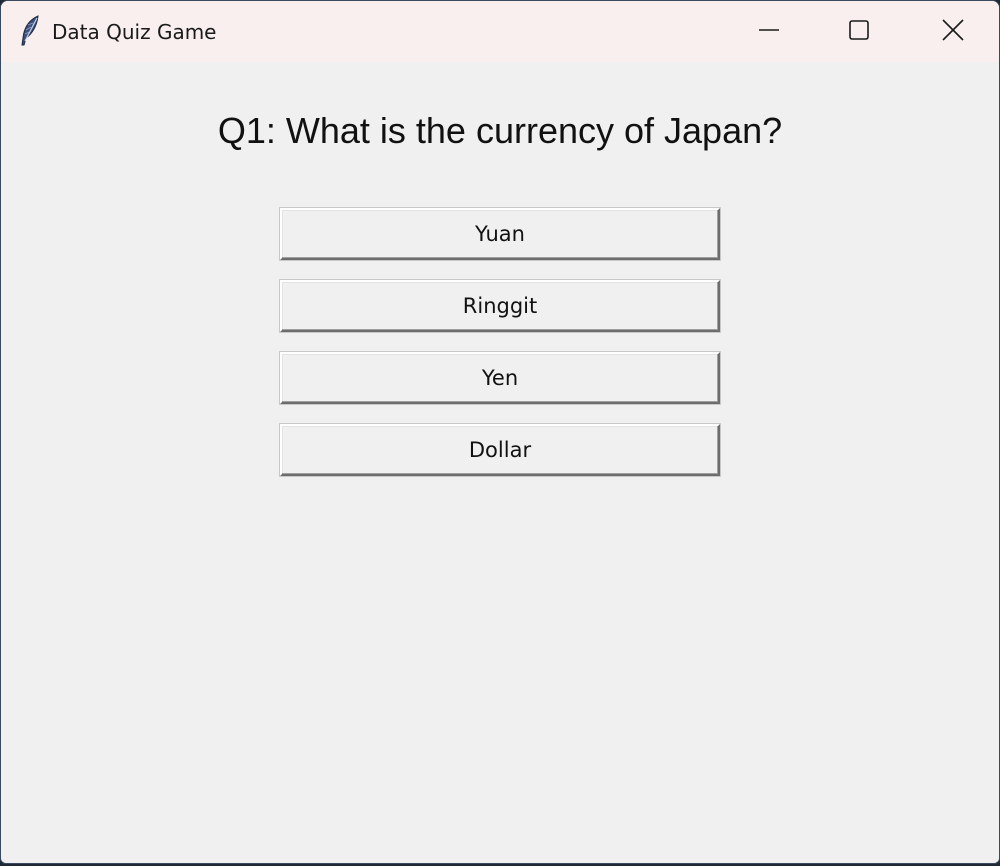  Describe the element at coordinates (134, 32) in the screenshot. I see `window-title: Data Quiz Game` at that location.